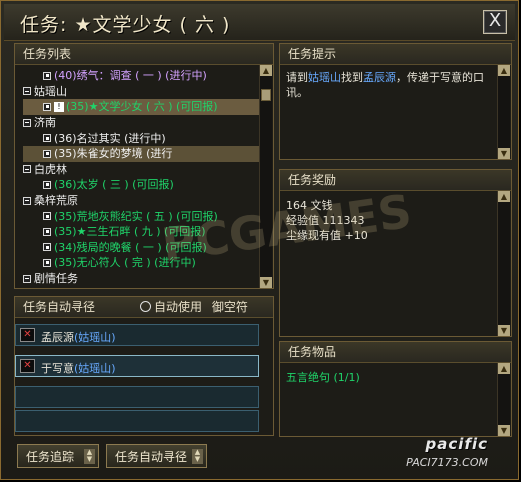 The height and width of the screenshot is (482, 521). What do you see at coordinates (130, 232) in the screenshot?
I see `quest-item-label: (35)★三生石畔 ( 九 ) (可回报)` at bounding box center [130, 232].